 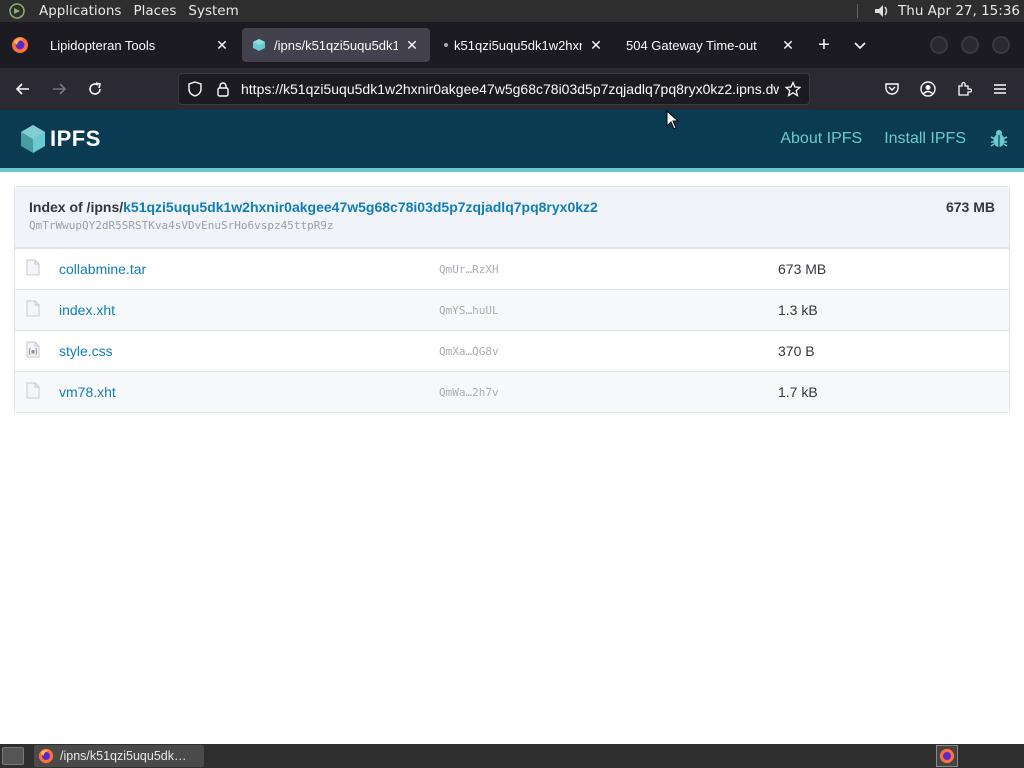 What do you see at coordinates (824, 45) in the screenshot?
I see `new-tab-button: +` at bounding box center [824, 45].